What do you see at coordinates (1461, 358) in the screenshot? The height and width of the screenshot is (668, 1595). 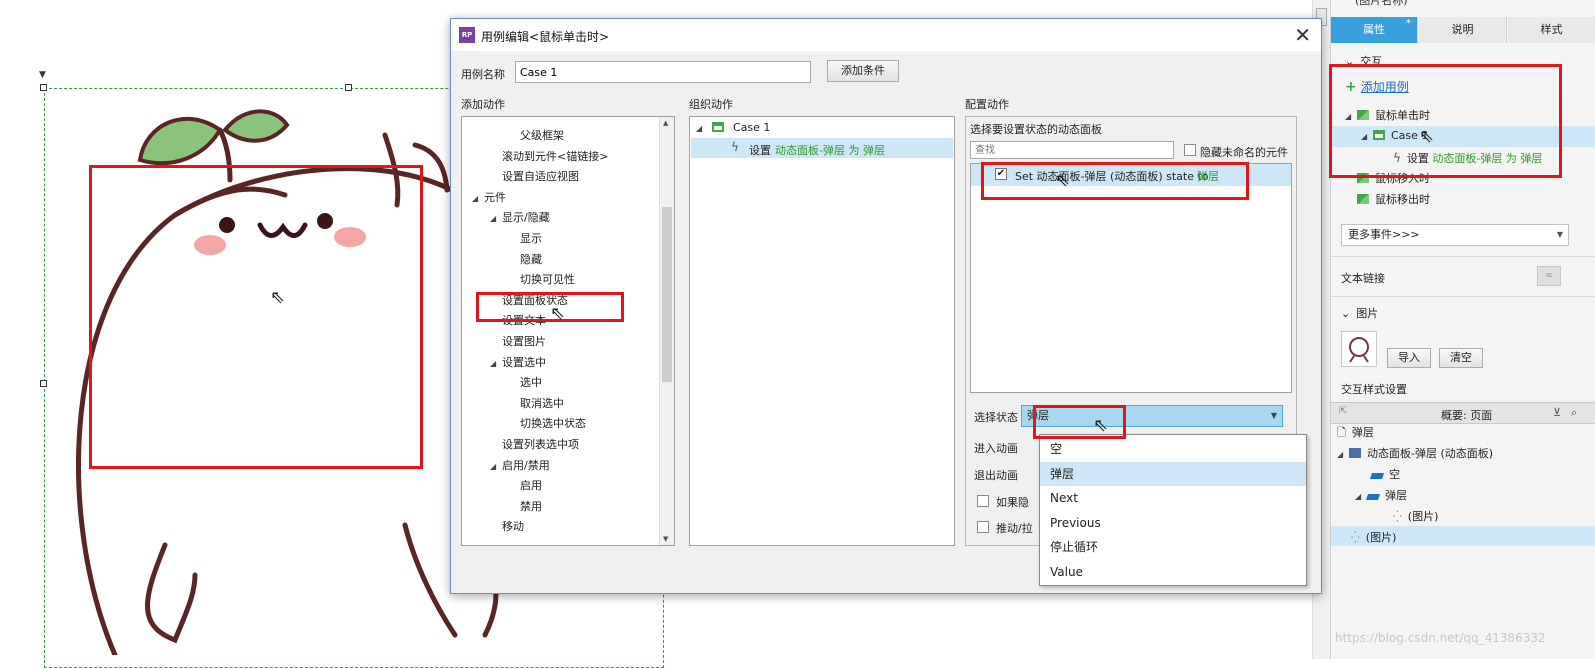 I see `clear-button: 清空` at bounding box center [1461, 358].